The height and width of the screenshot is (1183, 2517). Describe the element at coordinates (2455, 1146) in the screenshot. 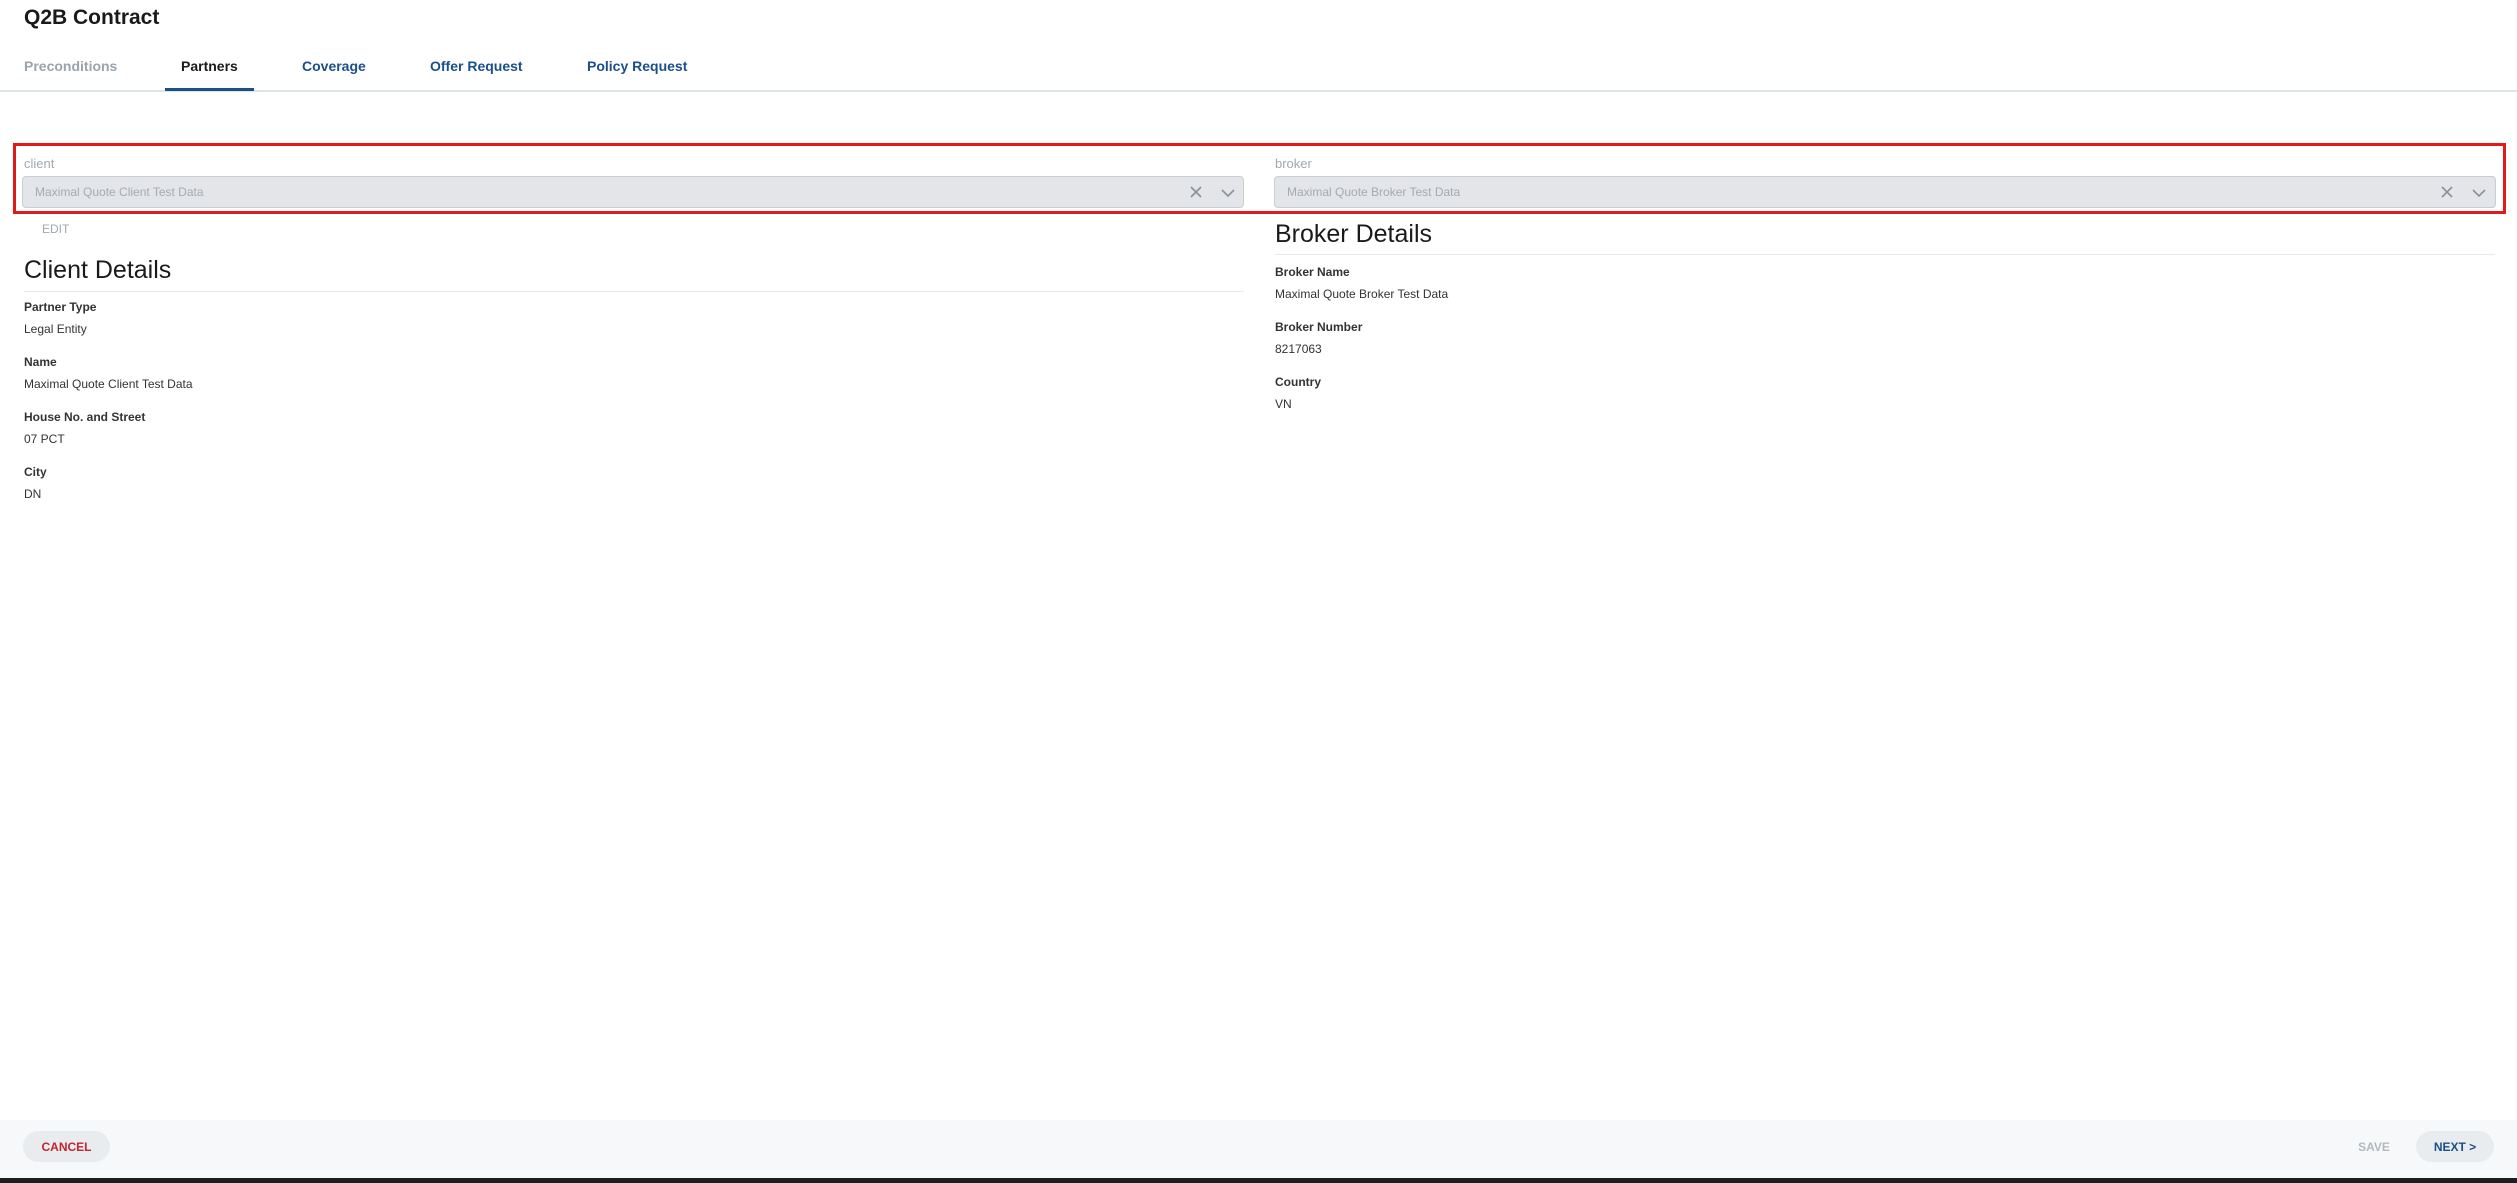

I see `next-button: NEXT >` at that location.